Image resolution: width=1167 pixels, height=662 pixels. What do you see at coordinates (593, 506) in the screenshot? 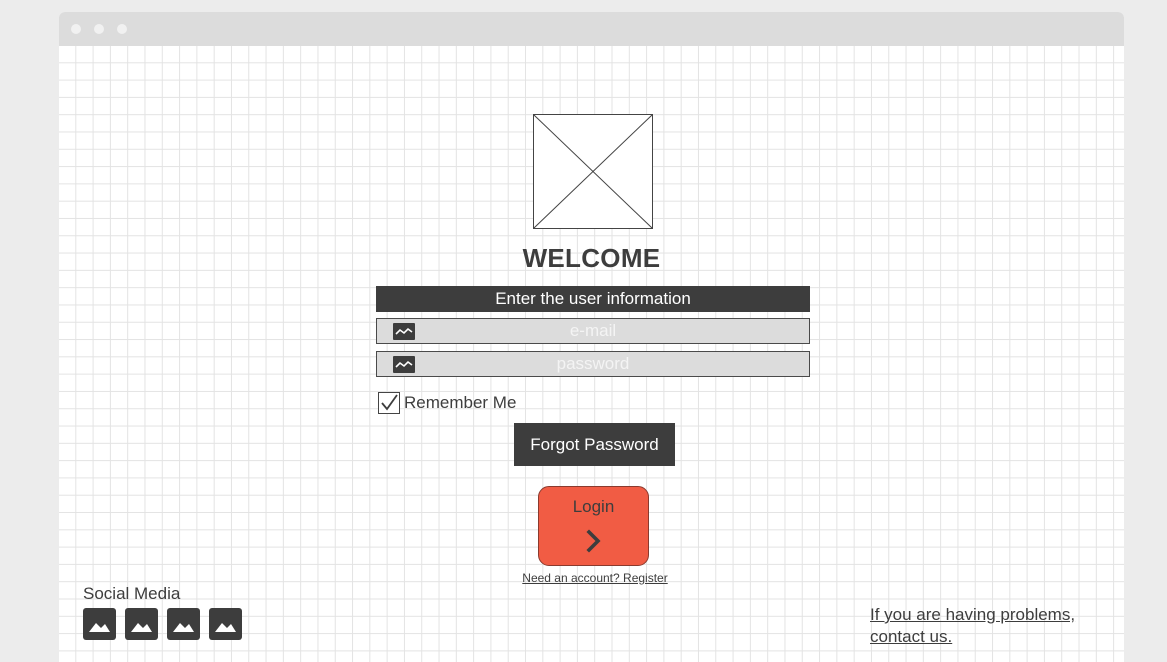
I see `login-label: Login` at bounding box center [593, 506].